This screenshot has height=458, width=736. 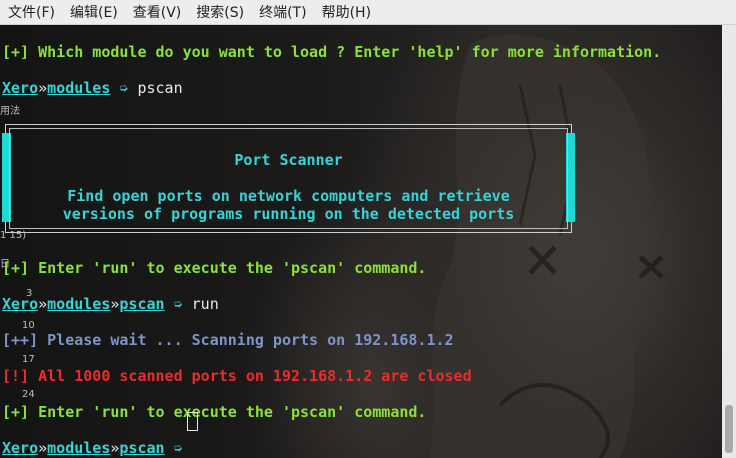 I want to click on shell-prompt-line: Xero»modules»pscan ➭, so click(x=92, y=448).